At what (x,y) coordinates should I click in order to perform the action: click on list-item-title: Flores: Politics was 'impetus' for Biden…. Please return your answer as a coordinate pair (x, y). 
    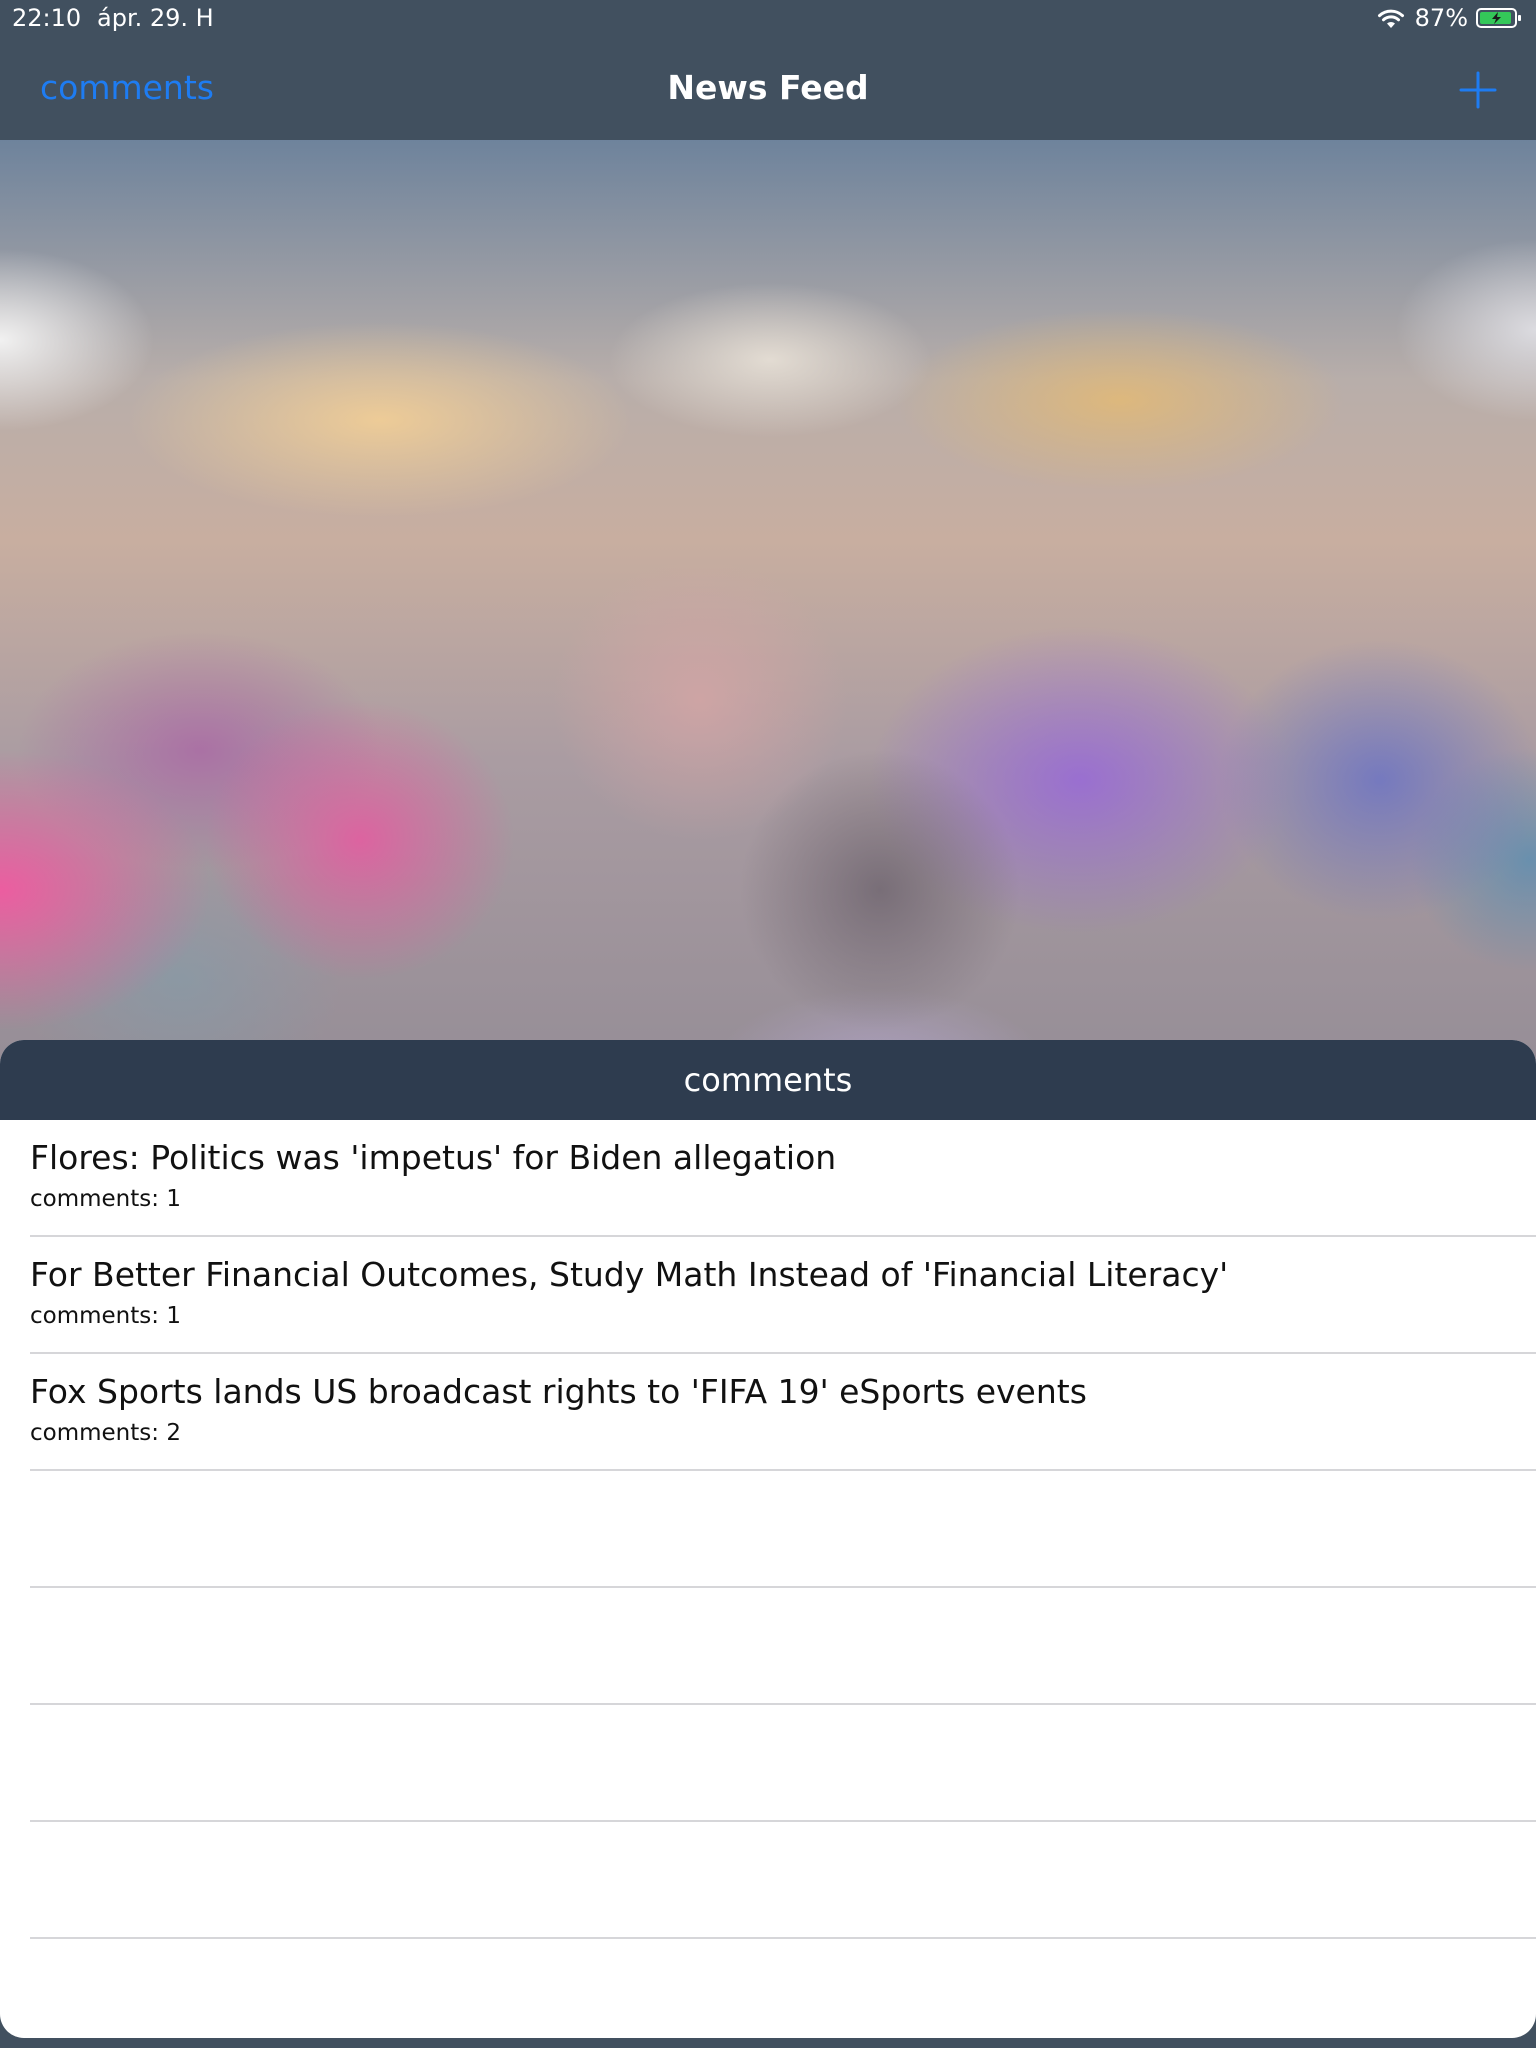
    Looking at the image, I should click on (433, 1157).